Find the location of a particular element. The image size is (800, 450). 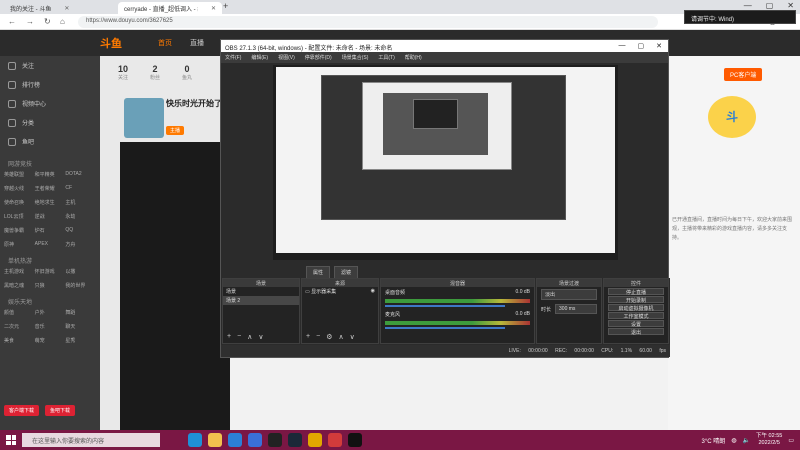

duration-input: 300 ms is located at coordinates (576, 309).